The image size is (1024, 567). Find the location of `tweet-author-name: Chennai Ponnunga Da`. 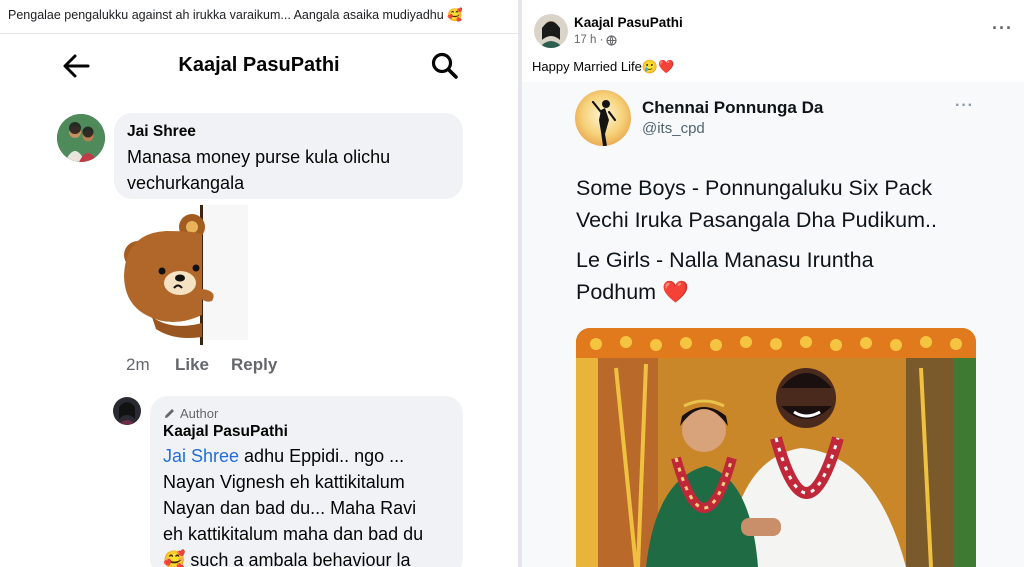

tweet-author-name: Chennai Ponnunga Da is located at coordinates (733, 107).